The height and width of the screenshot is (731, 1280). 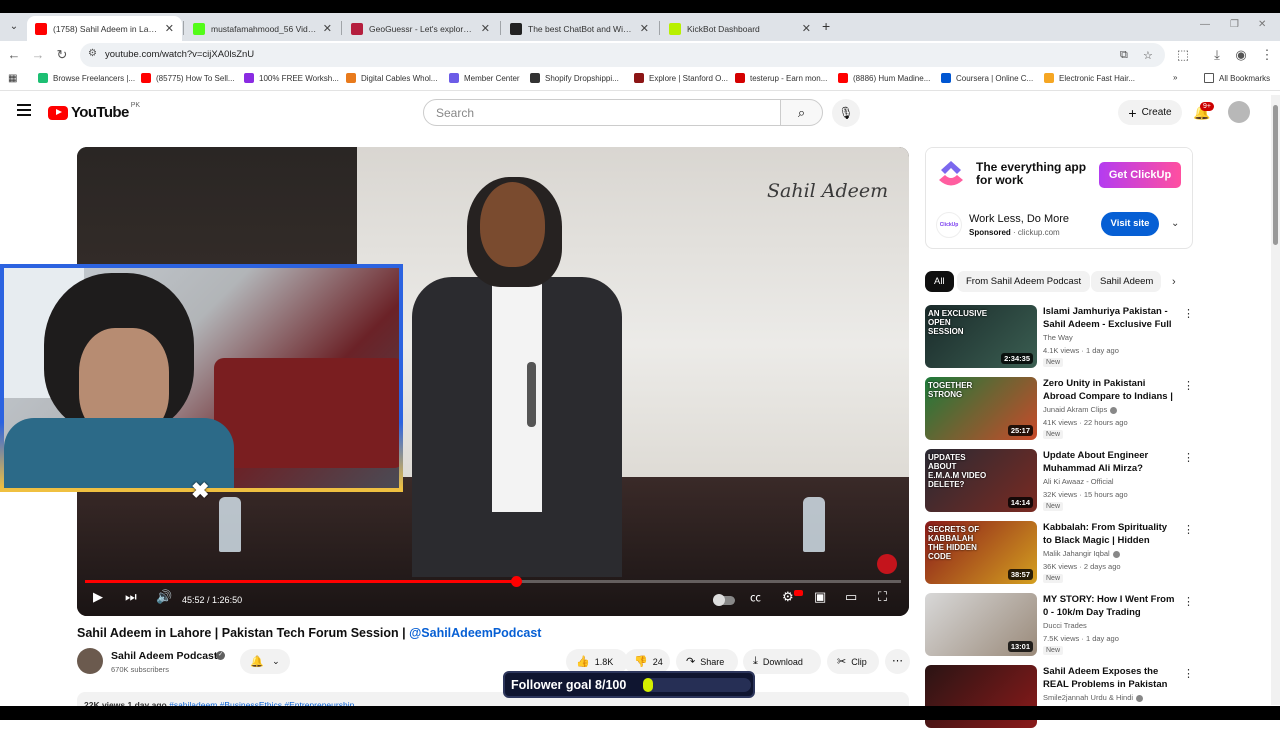 What do you see at coordinates (62, 55) in the screenshot?
I see `reload-icon: ↻` at bounding box center [62, 55].